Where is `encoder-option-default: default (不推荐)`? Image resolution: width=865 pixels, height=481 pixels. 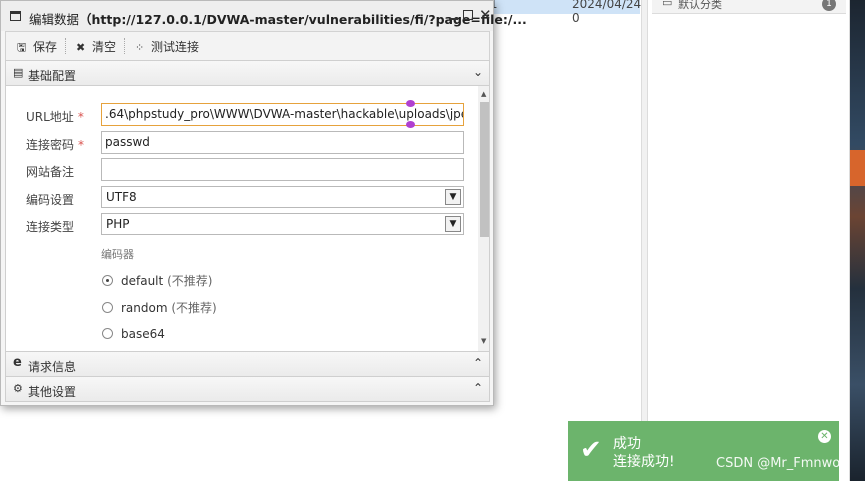
encoder-option-default: default (不推荐) is located at coordinates (157, 280).